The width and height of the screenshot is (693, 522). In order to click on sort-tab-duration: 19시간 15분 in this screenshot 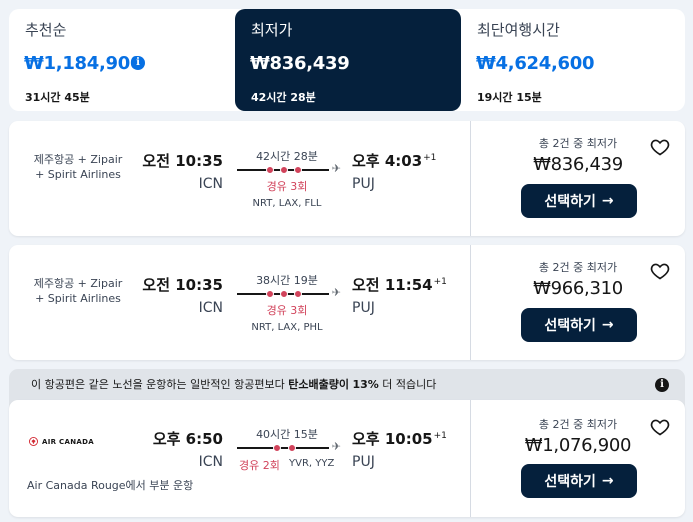, I will do `click(509, 97)`.